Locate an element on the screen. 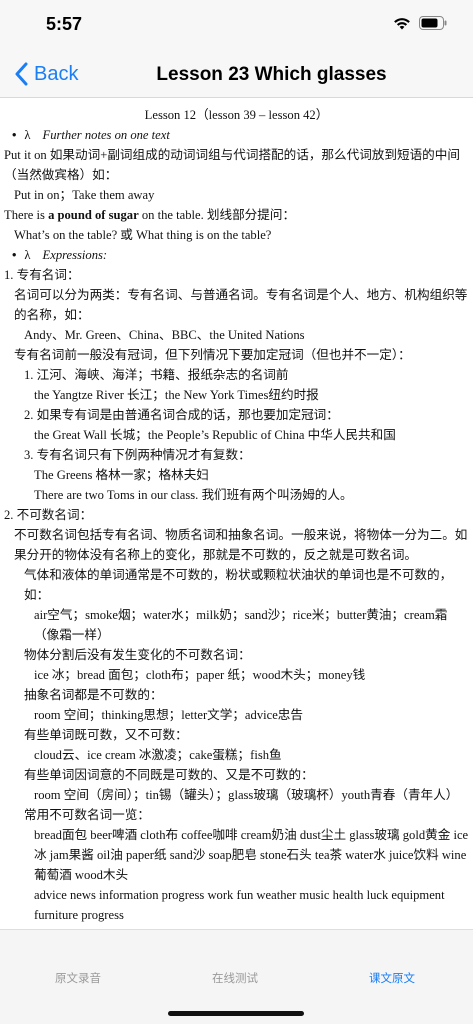 The width and height of the screenshot is (473, 1024). bullet-further-notes: • λ Further notes on one text is located at coordinates (236, 135).